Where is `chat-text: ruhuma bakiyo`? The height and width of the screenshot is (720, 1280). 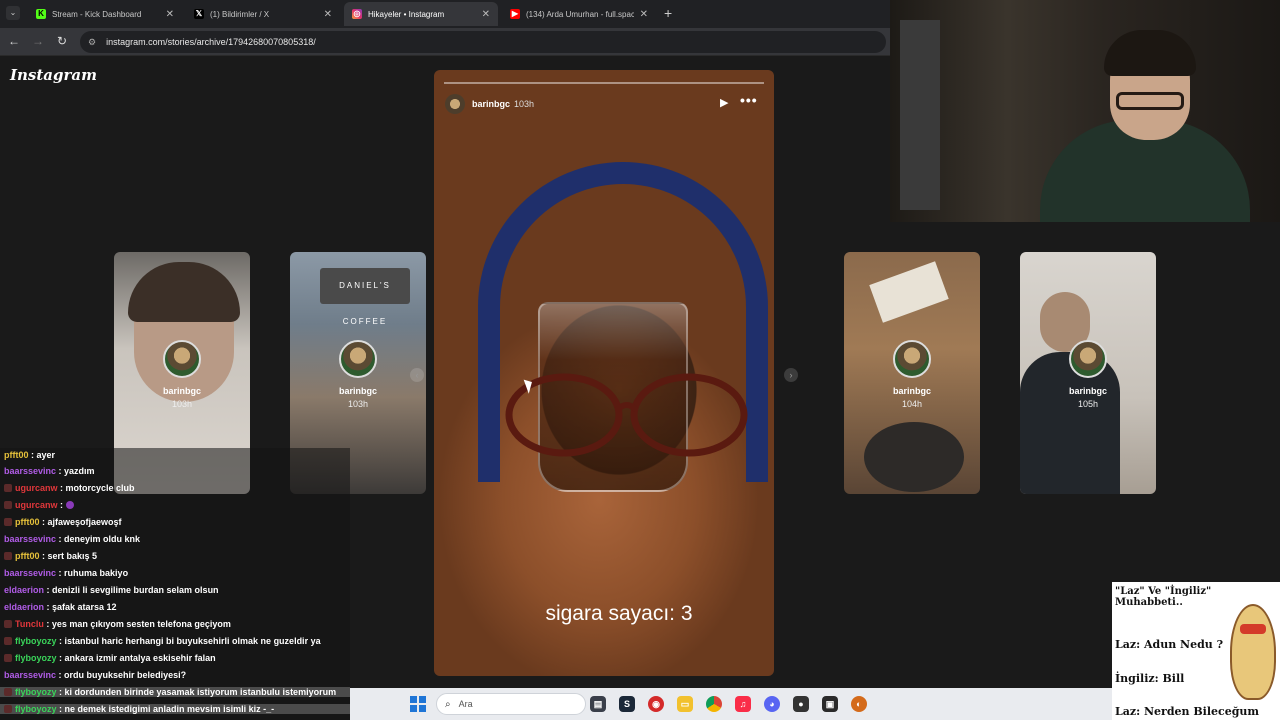
chat-text: ruhuma bakiyo is located at coordinates (96, 573).